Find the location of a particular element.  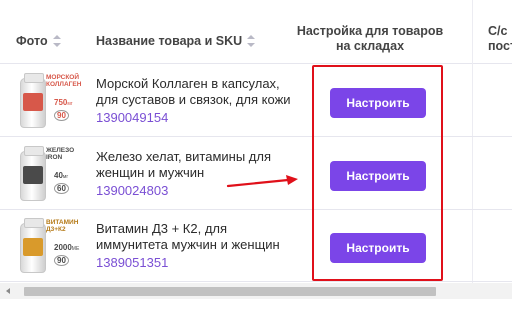

product-sku-link: 1389051351 is located at coordinates (132, 263).